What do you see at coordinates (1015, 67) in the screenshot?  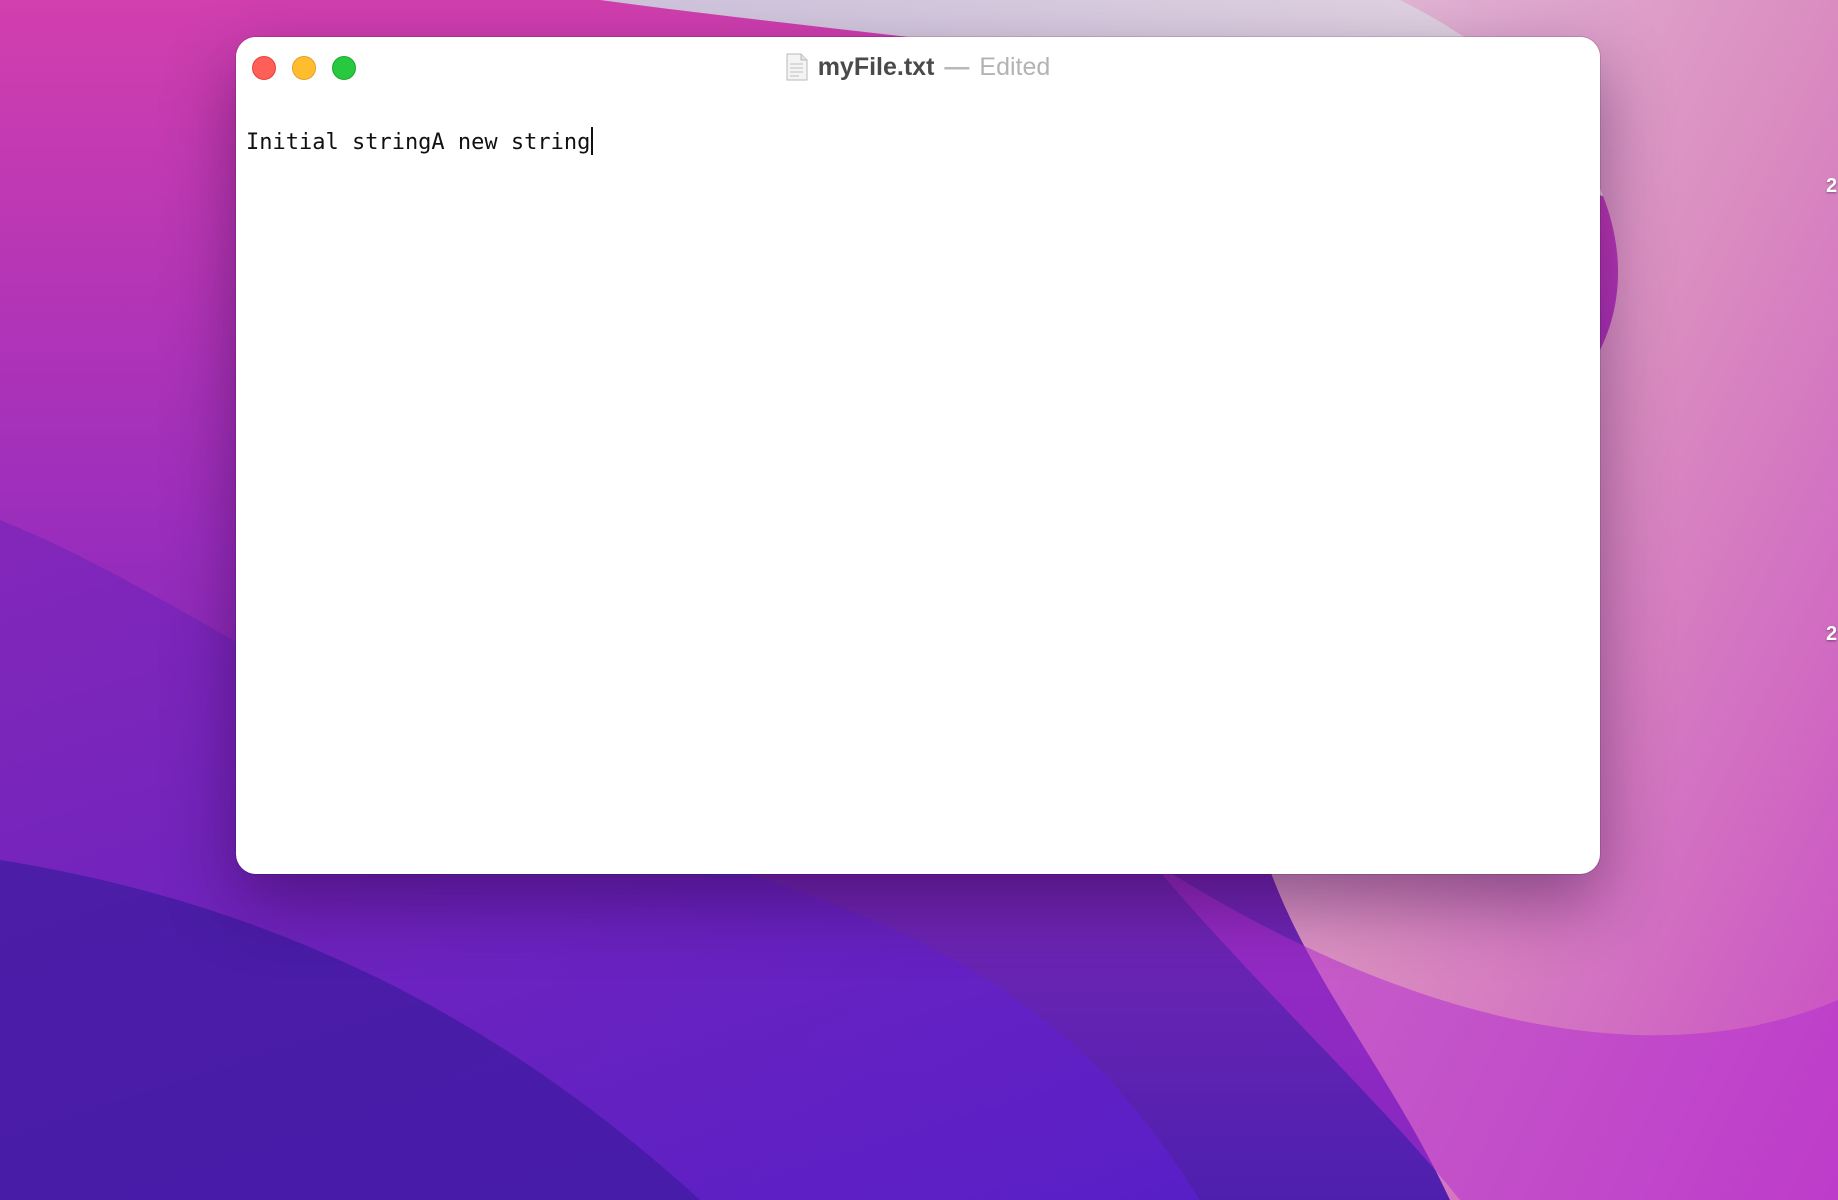 I see `edited-status: Edited` at bounding box center [1015, 67].